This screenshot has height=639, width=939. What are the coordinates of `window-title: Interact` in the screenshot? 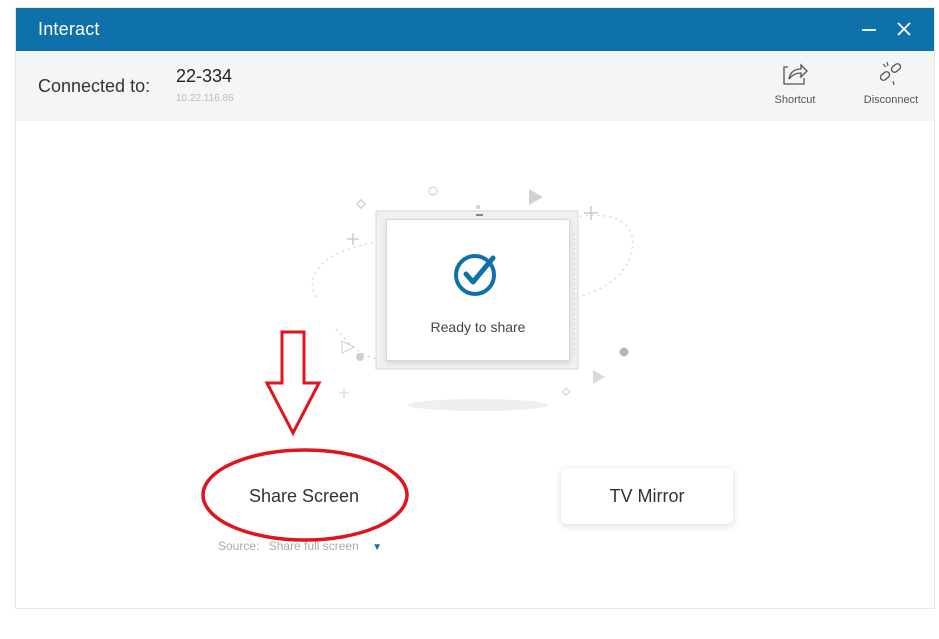 It's located at (69, 29).